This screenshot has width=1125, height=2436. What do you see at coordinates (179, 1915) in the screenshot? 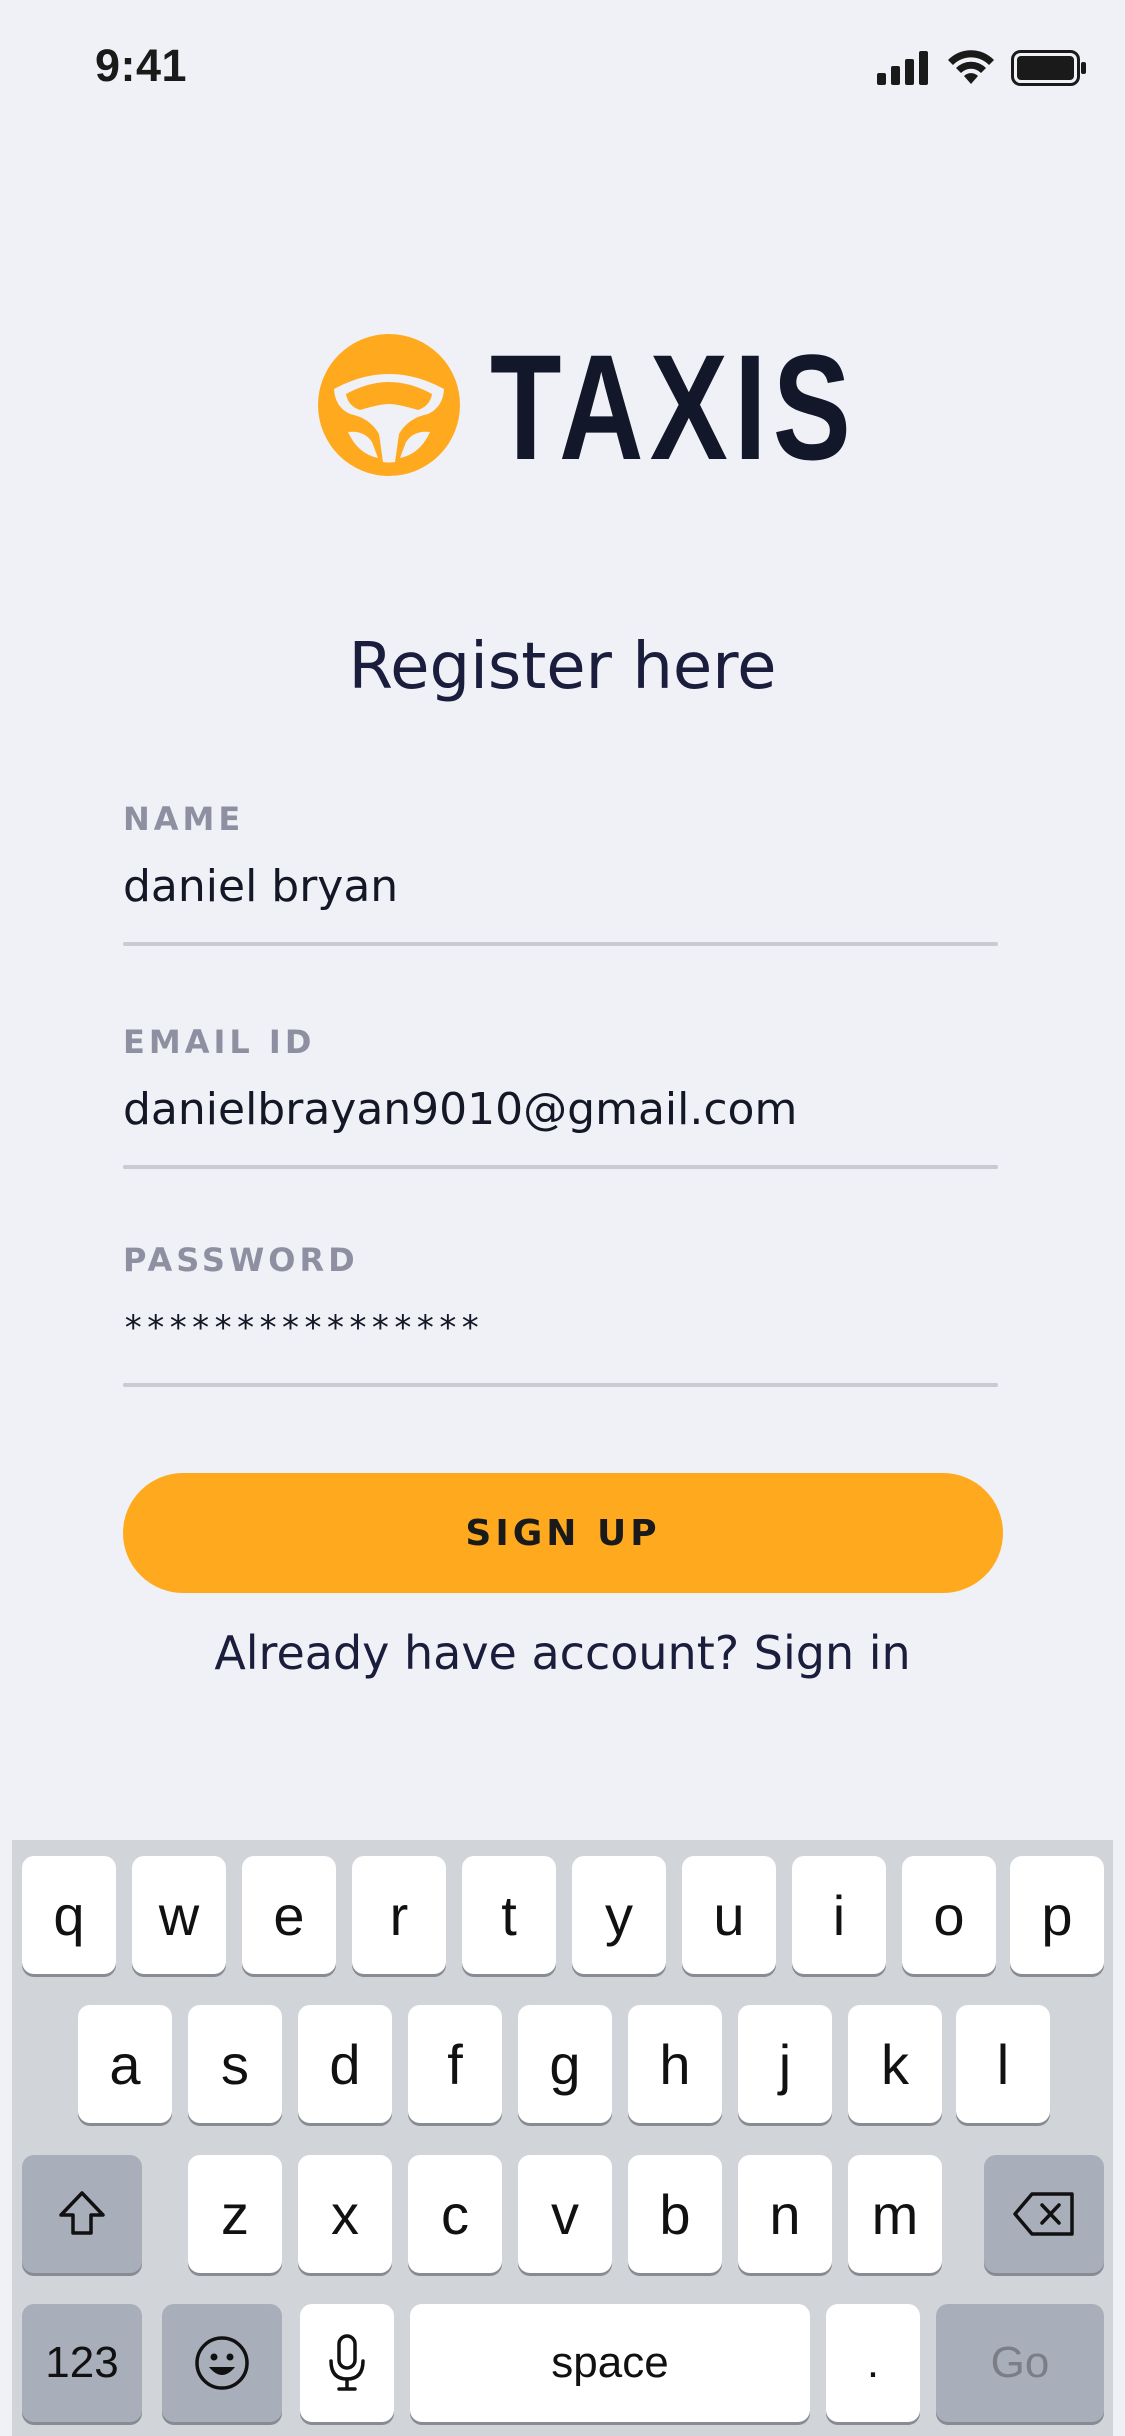
I see `key-w: w` at bounding box center [179, 1915].